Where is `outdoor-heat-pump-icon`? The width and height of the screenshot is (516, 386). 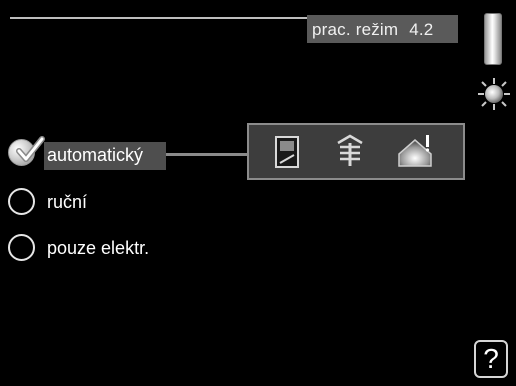 outdoor-heat-pump-icon is located at coordinates (415, 151).